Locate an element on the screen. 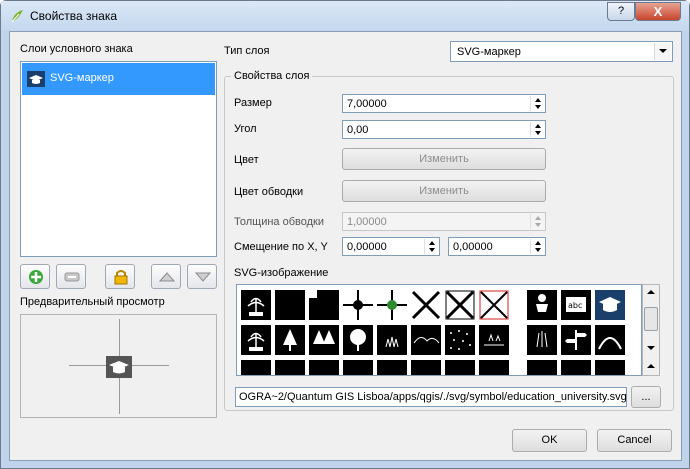 Image resolution: width=690 pixels, height=469 pixels. add-layer-button is located at coordinates (35, 276).